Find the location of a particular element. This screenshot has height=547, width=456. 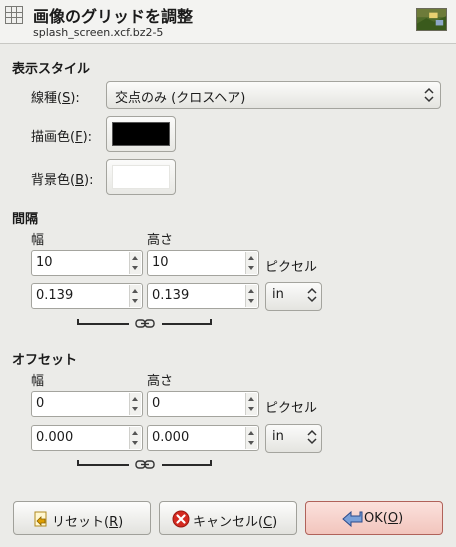

offset-width-in-value: 0.000 is located at coordinates (55, 437).